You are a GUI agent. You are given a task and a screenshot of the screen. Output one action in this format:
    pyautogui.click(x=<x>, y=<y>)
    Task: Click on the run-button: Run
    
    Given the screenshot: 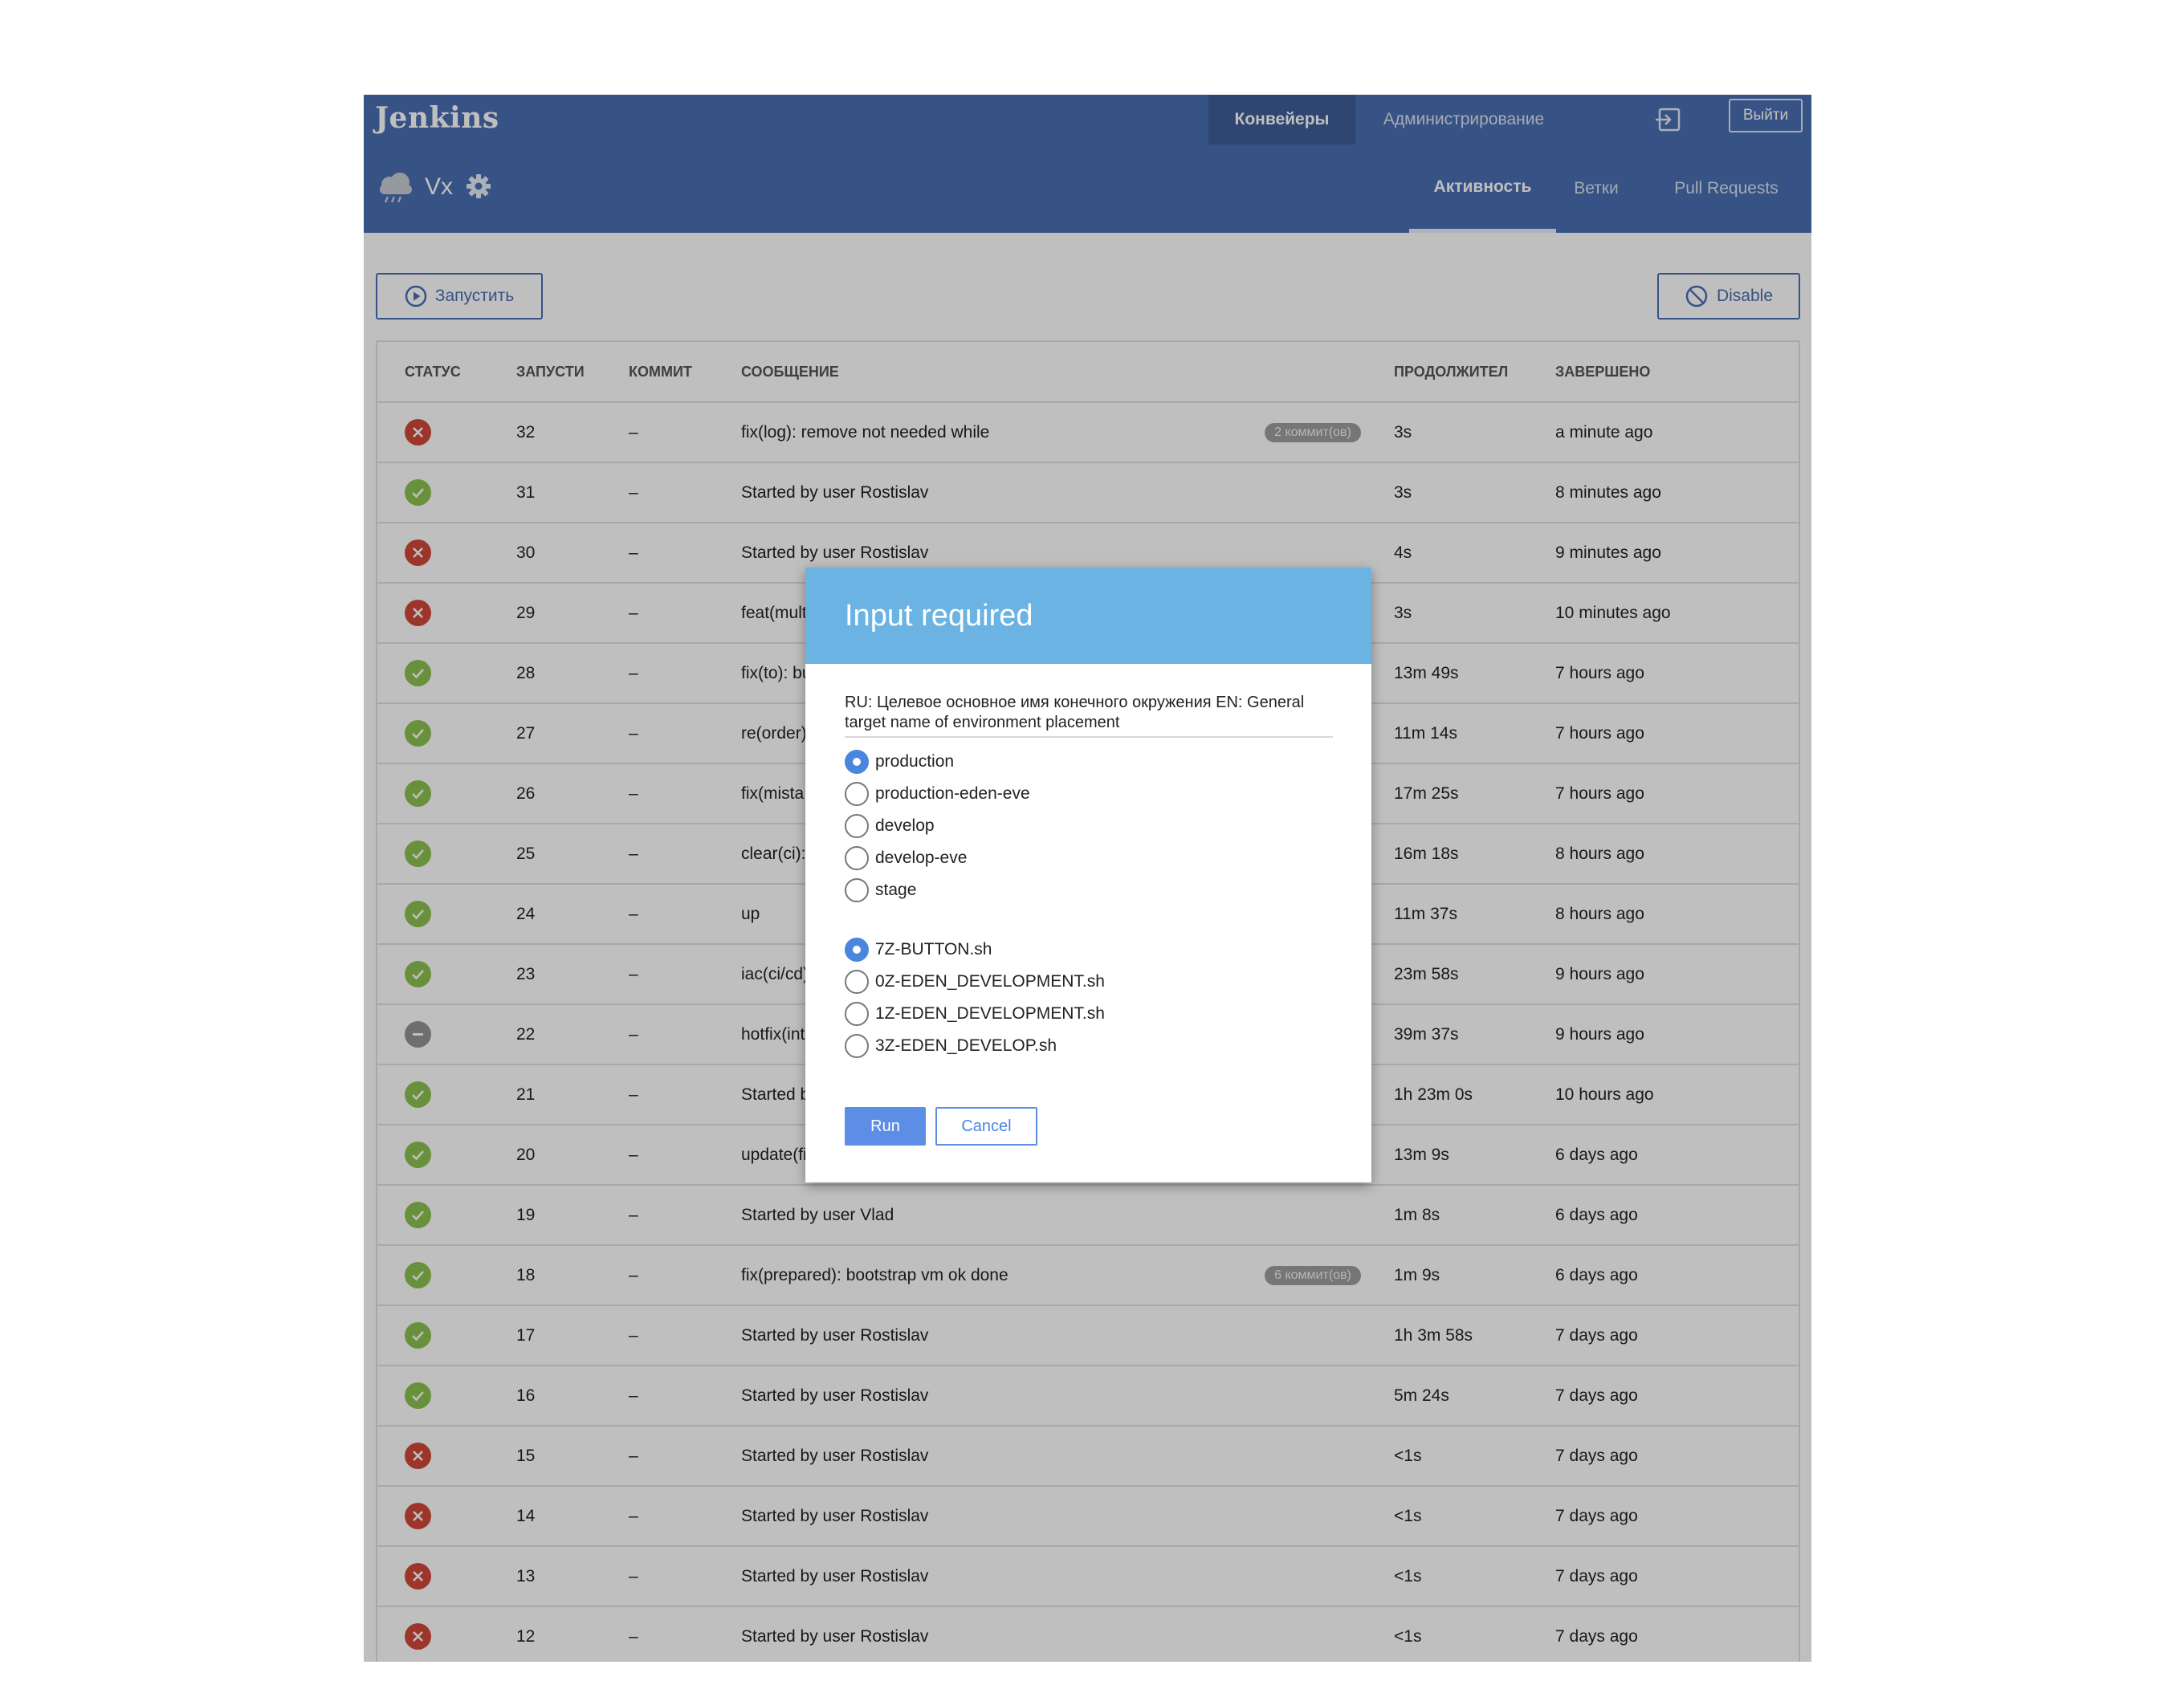 What is the action you would take?
    pyautogui.click(x=886, y=1127)
    